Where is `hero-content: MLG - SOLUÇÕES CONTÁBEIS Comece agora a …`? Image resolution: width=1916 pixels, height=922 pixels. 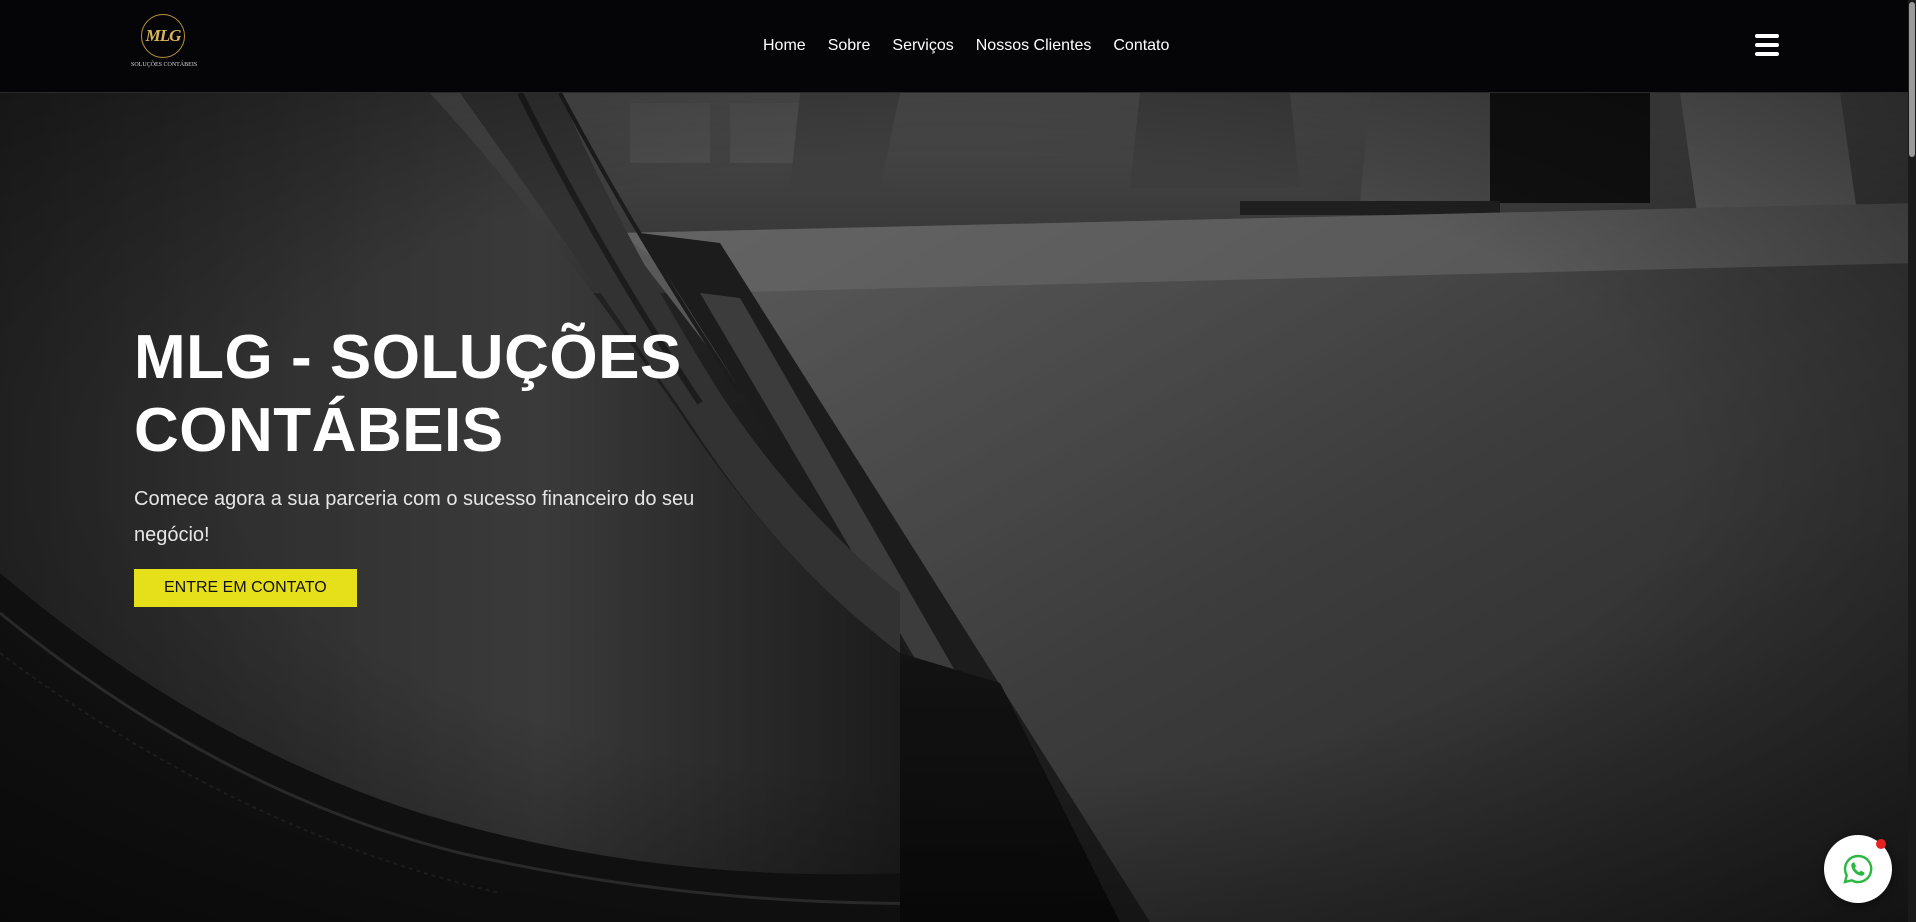 hero-content: MLG - SOLUÇÕES CONTÁBEIS Comece agora a … is located at coordinates (454, 464).